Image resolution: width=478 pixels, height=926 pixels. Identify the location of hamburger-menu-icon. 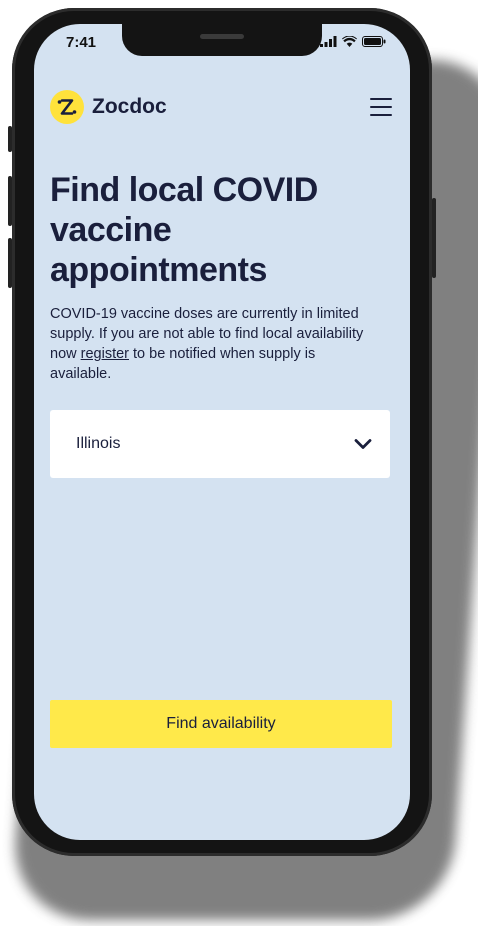
(381, 107).